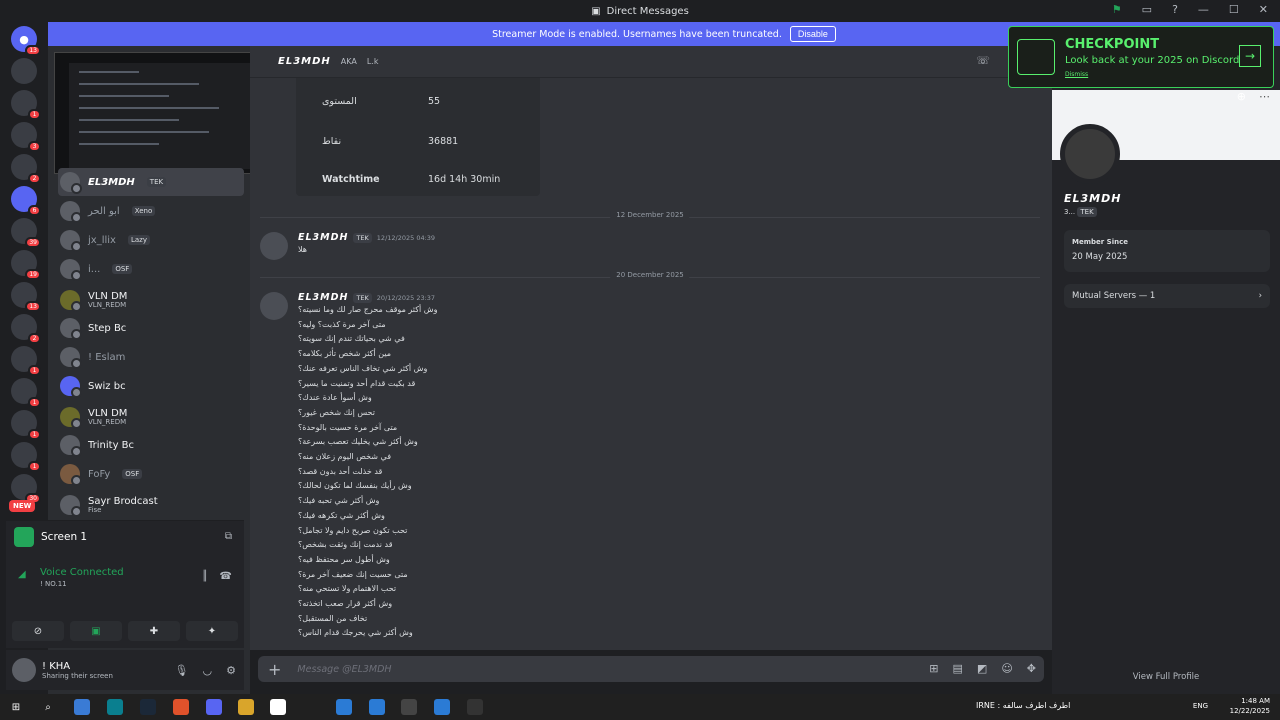 This screenshot has width=1280, height=720. What do you see at coordinates (124, 96) in the screenshot?
I see `preview-line` at bounding box center [124, 96].